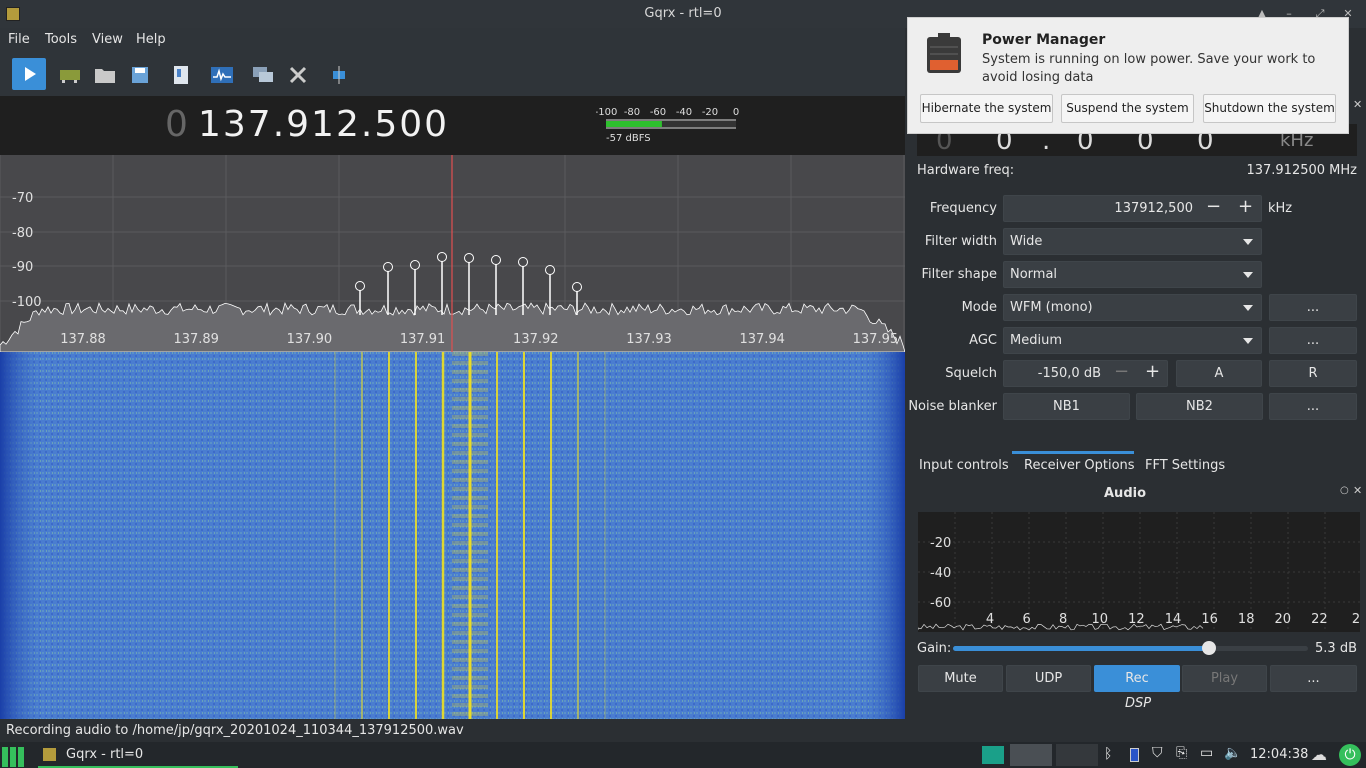 The height and width of the screenshot is (768, 1366). I want to click on clock: 12:04:38, so click(1279, 754).